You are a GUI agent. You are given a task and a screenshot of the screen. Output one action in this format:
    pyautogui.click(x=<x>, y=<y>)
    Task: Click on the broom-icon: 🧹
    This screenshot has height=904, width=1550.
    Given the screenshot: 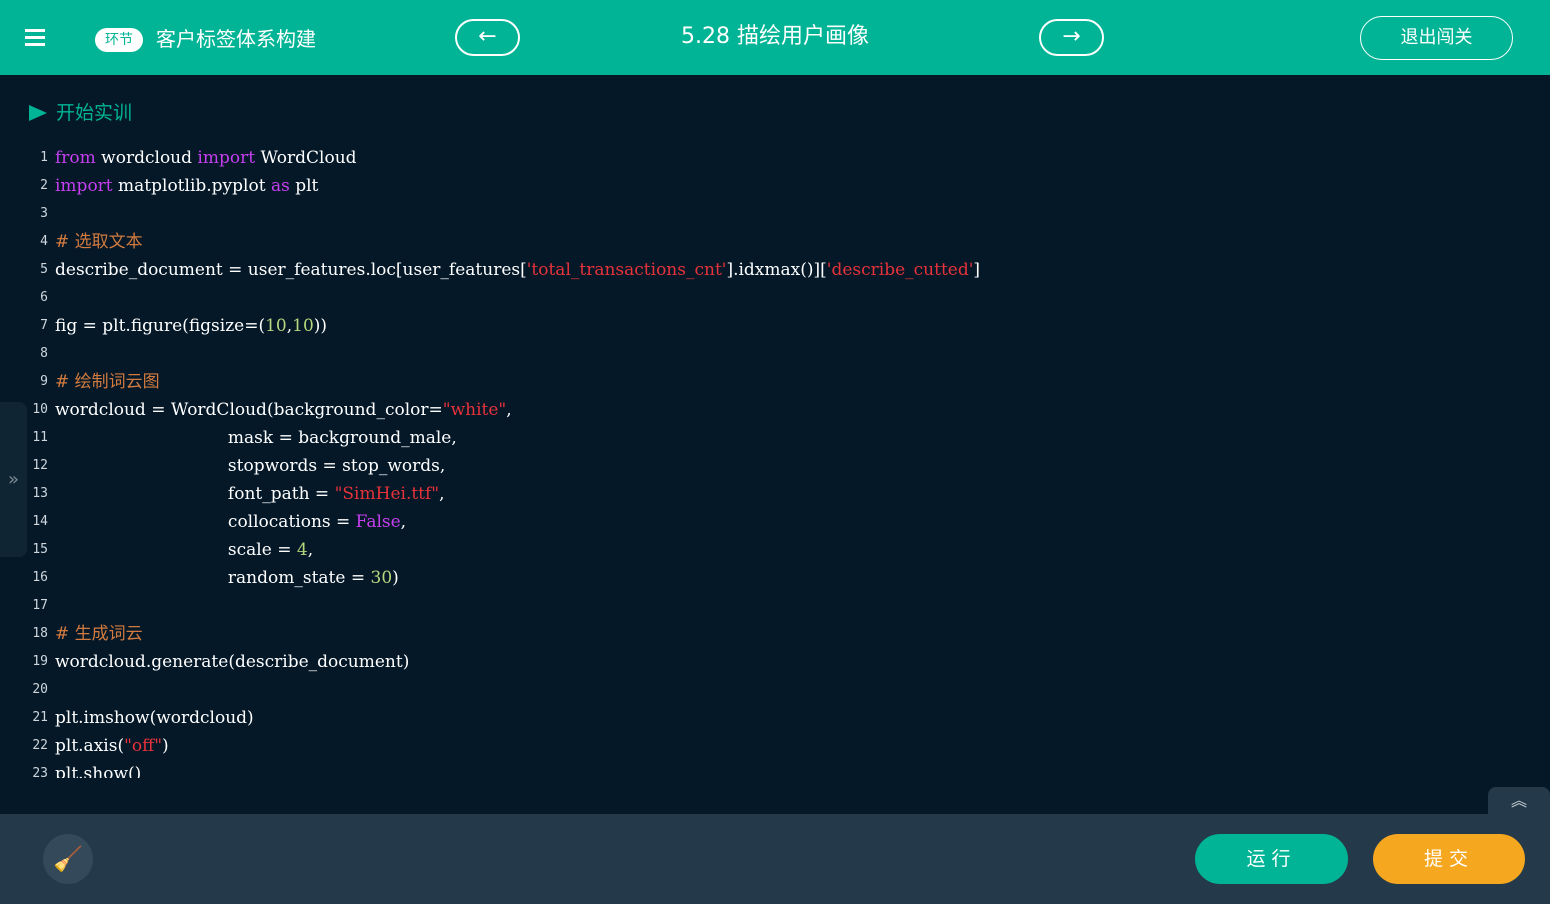 What is the action you would take?
    pyautogui.click(x=68, y=859)
    